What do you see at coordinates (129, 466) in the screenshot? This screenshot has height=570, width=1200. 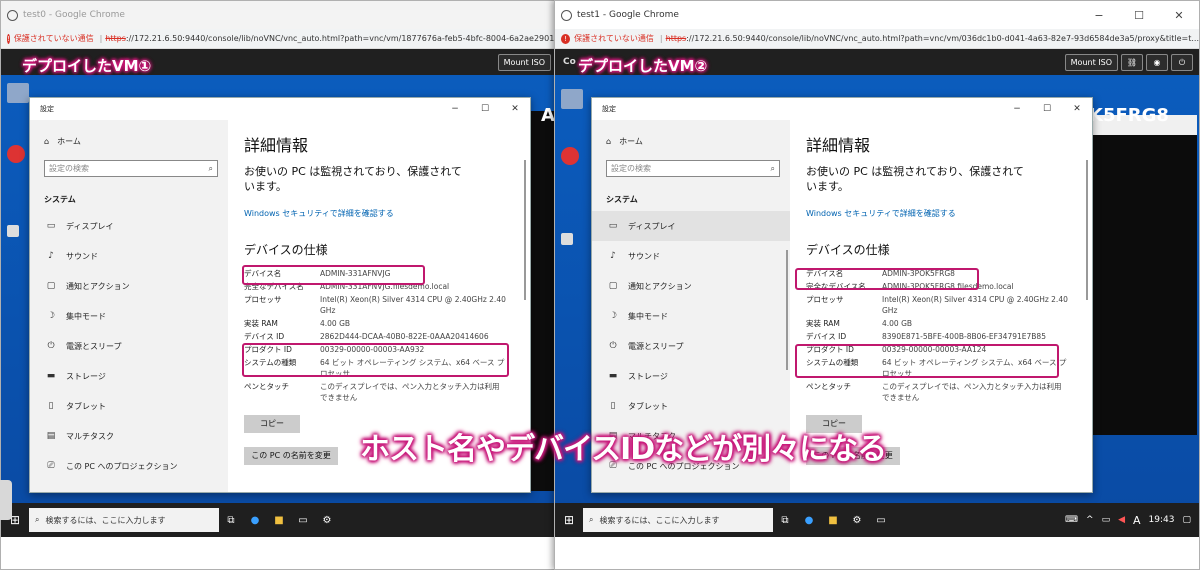 I see `sidebar-item-projection: ⎚ この PC へのプロジェクション` at bounding box center [129, 466].